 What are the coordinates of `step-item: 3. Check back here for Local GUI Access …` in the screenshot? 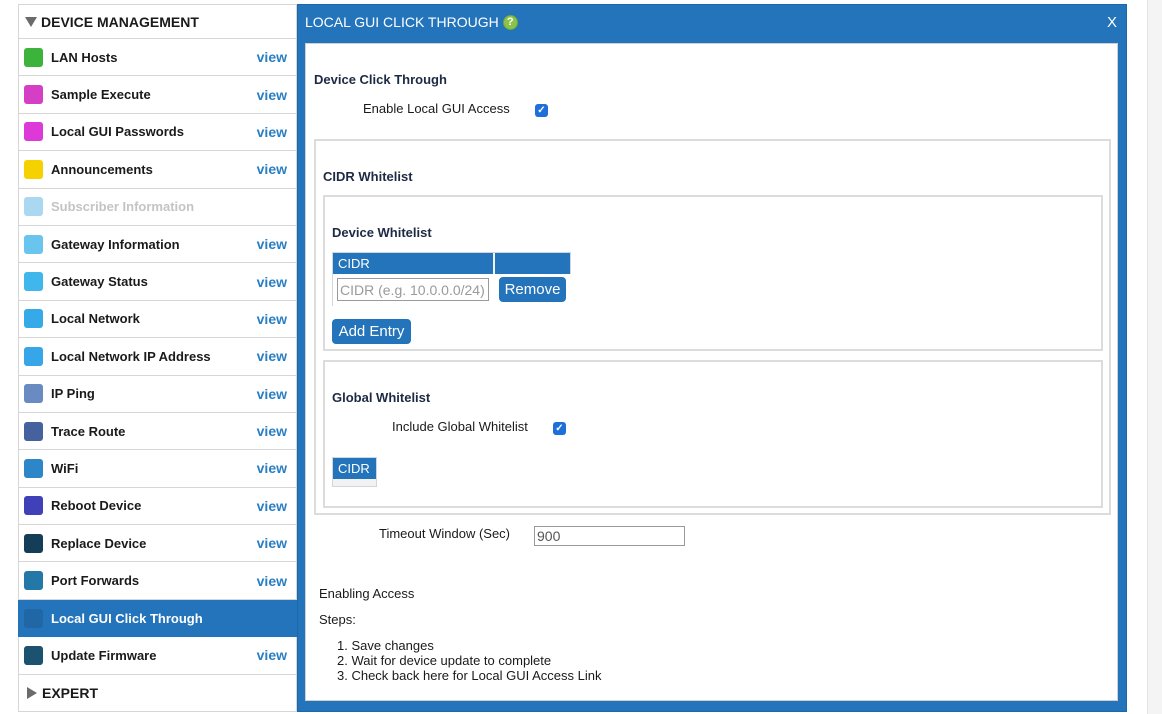 It's located at (469, 675).